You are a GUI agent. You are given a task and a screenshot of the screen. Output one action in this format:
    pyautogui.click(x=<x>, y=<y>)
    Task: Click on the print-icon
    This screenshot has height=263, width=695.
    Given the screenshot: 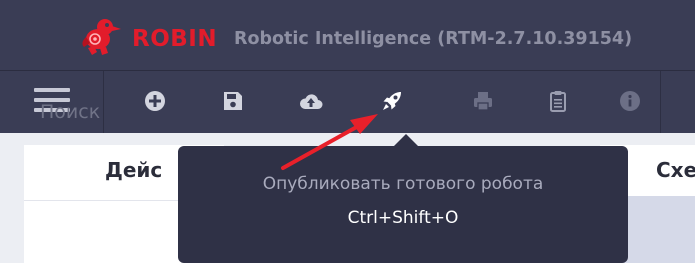 What is the action you would take?
    pyautogui.click(x=483, y=101)
    